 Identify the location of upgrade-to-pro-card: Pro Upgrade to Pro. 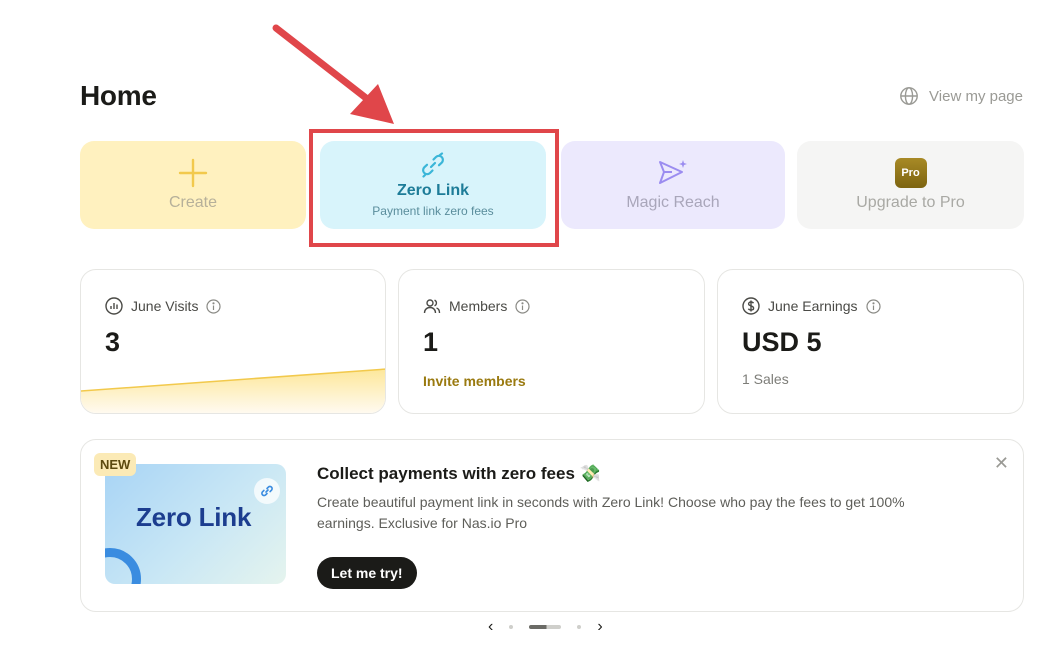
(910, 185).